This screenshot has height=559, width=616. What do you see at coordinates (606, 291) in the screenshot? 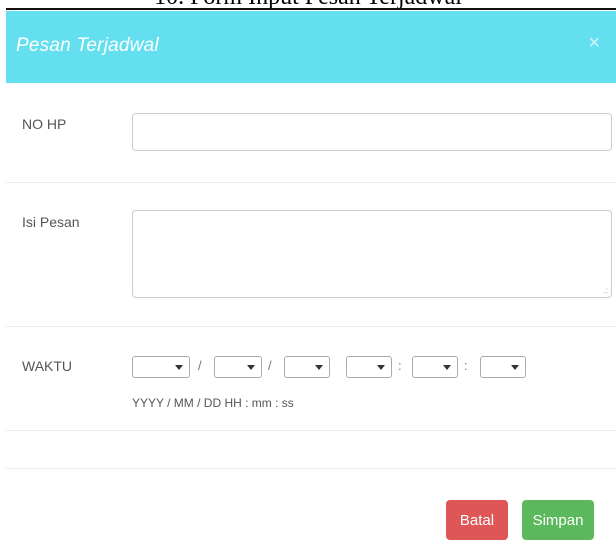
I see `resize-grip-icon: .:` at bounding box center [606, 291].